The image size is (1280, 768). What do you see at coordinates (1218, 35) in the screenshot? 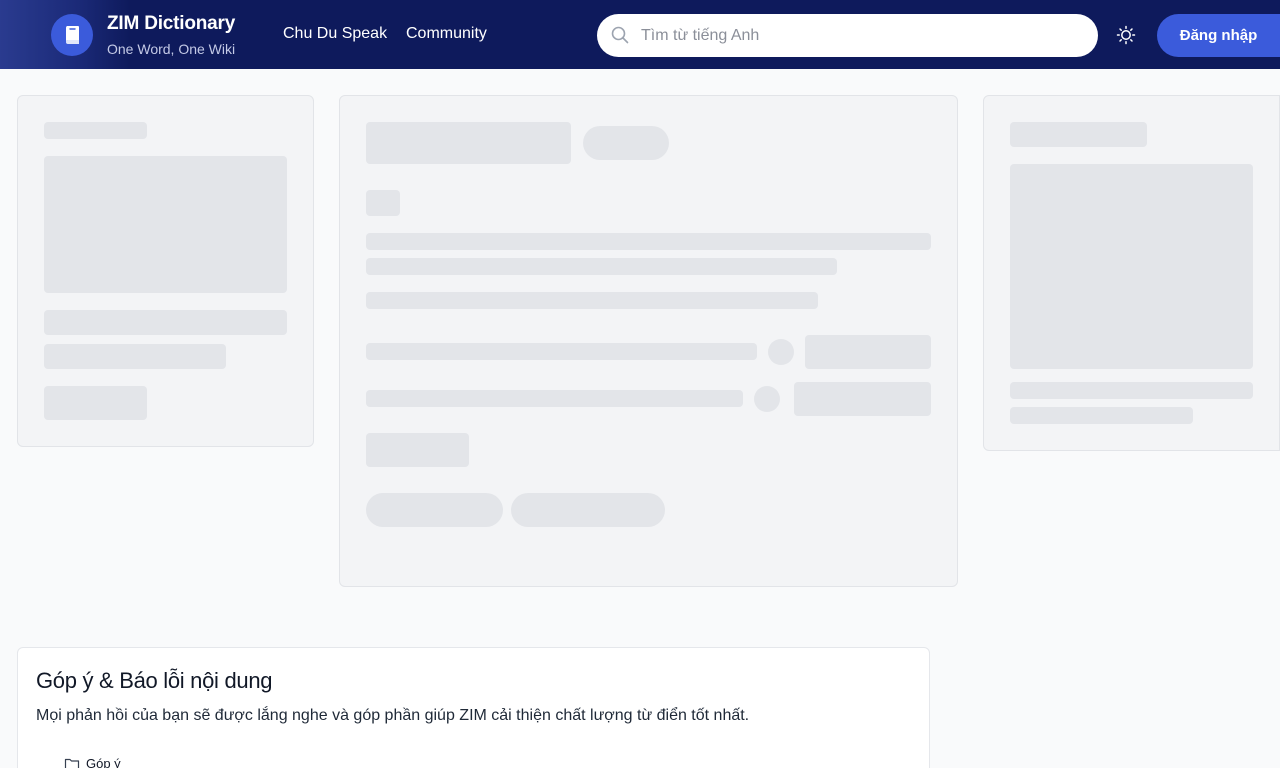
I see `login-button: Đăng nhập` at bounding box center [1218, 35].